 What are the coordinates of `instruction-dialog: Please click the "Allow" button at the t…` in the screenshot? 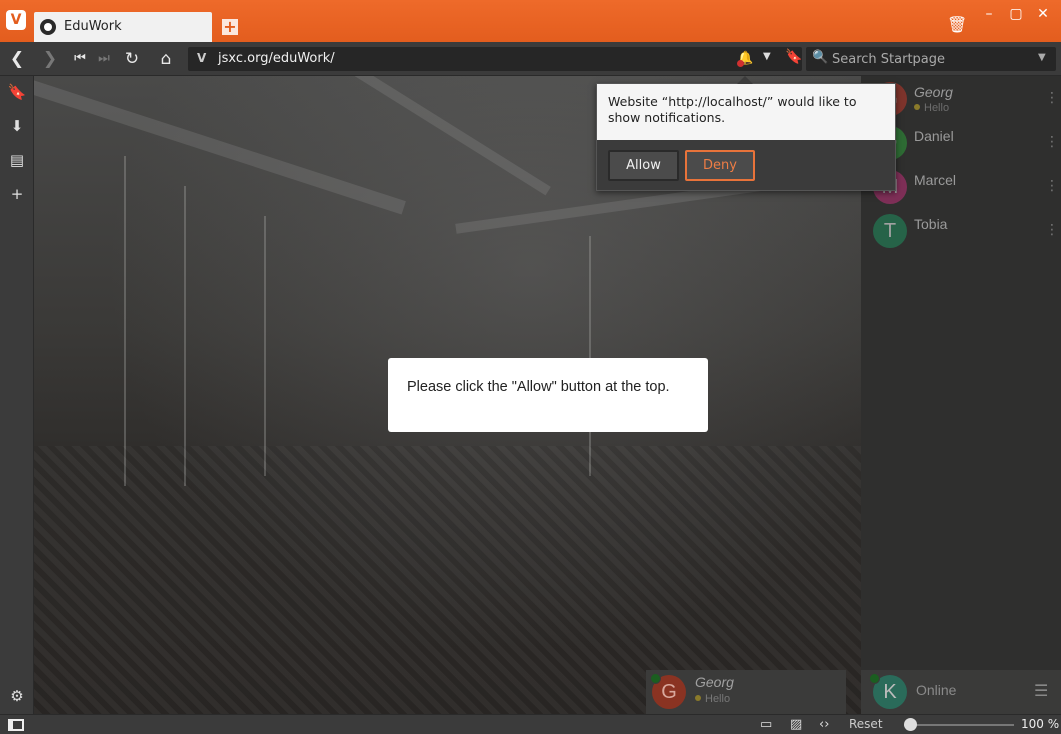 It's located at (548, 395).